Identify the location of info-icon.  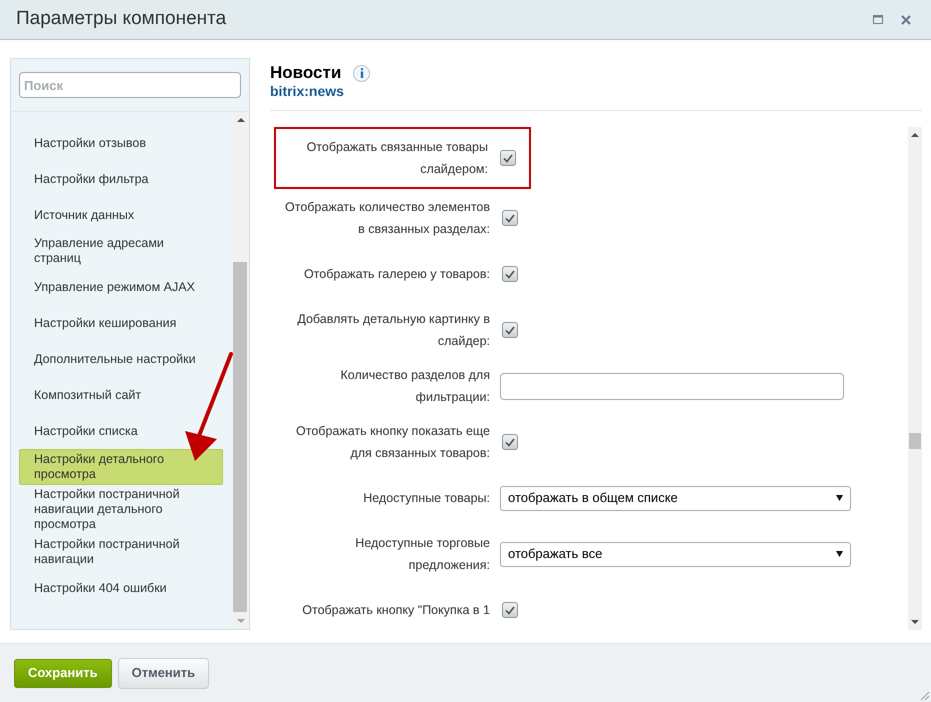
(361, 73).